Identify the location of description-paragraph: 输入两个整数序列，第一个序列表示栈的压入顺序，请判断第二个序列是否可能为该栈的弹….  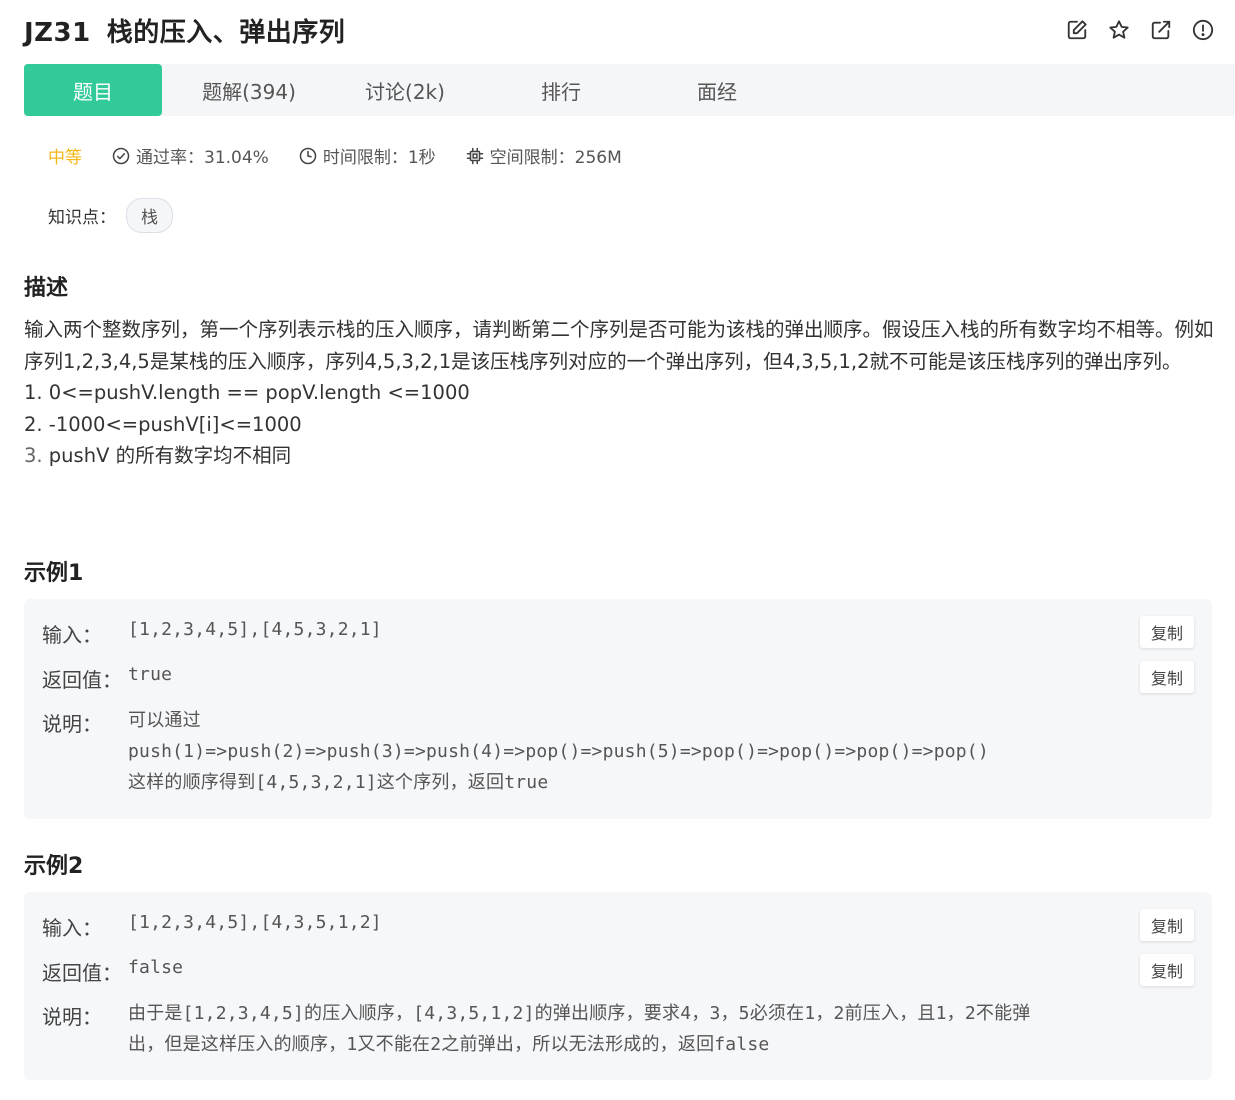
(619, 345).